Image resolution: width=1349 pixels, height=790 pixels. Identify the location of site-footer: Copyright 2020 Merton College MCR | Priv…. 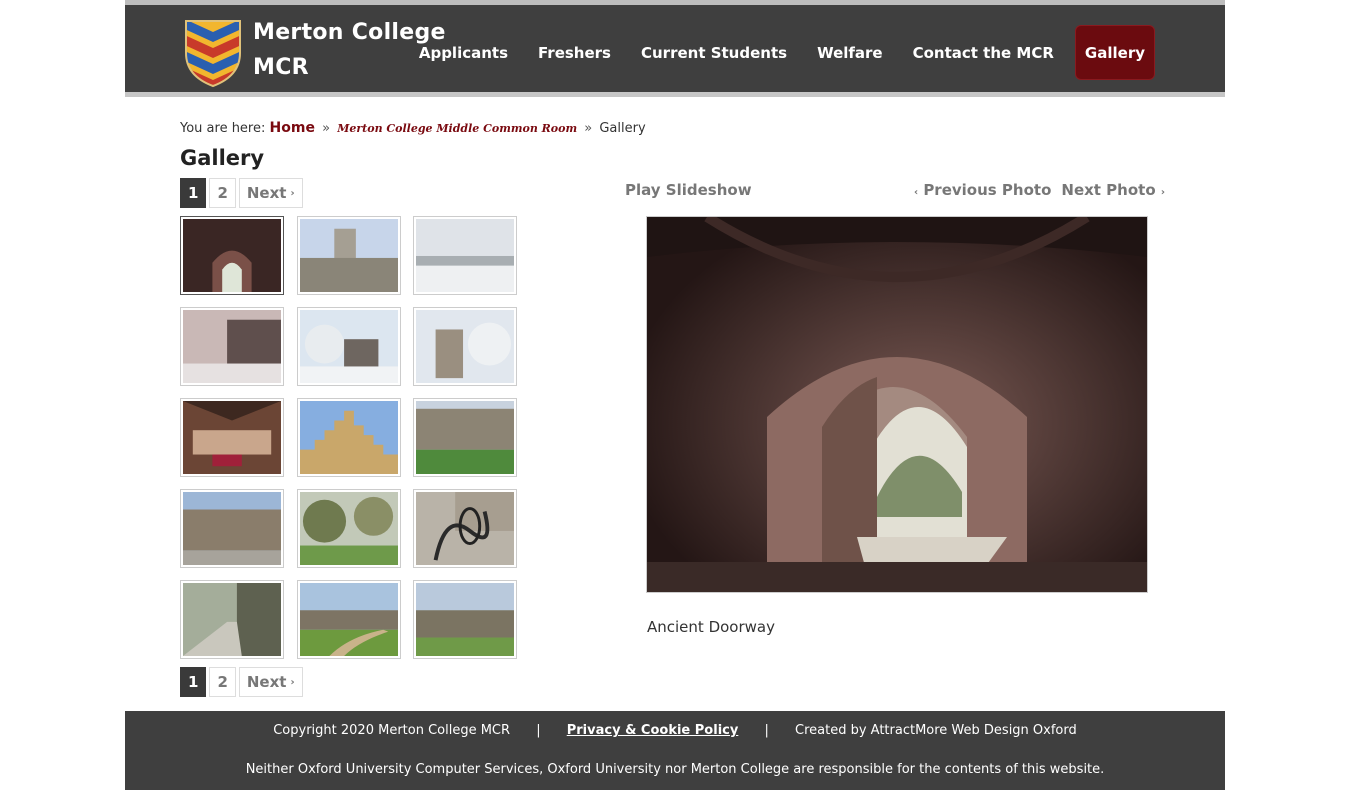
(675, 750).